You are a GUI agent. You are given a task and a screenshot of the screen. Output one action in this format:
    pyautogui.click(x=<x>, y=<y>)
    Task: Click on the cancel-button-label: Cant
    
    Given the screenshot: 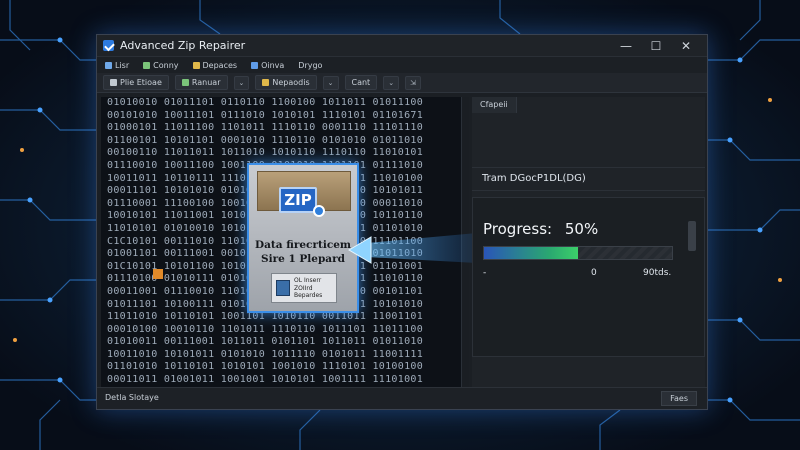 What is the action you would take?
    pyautogui.click(x=361, y=82)
    